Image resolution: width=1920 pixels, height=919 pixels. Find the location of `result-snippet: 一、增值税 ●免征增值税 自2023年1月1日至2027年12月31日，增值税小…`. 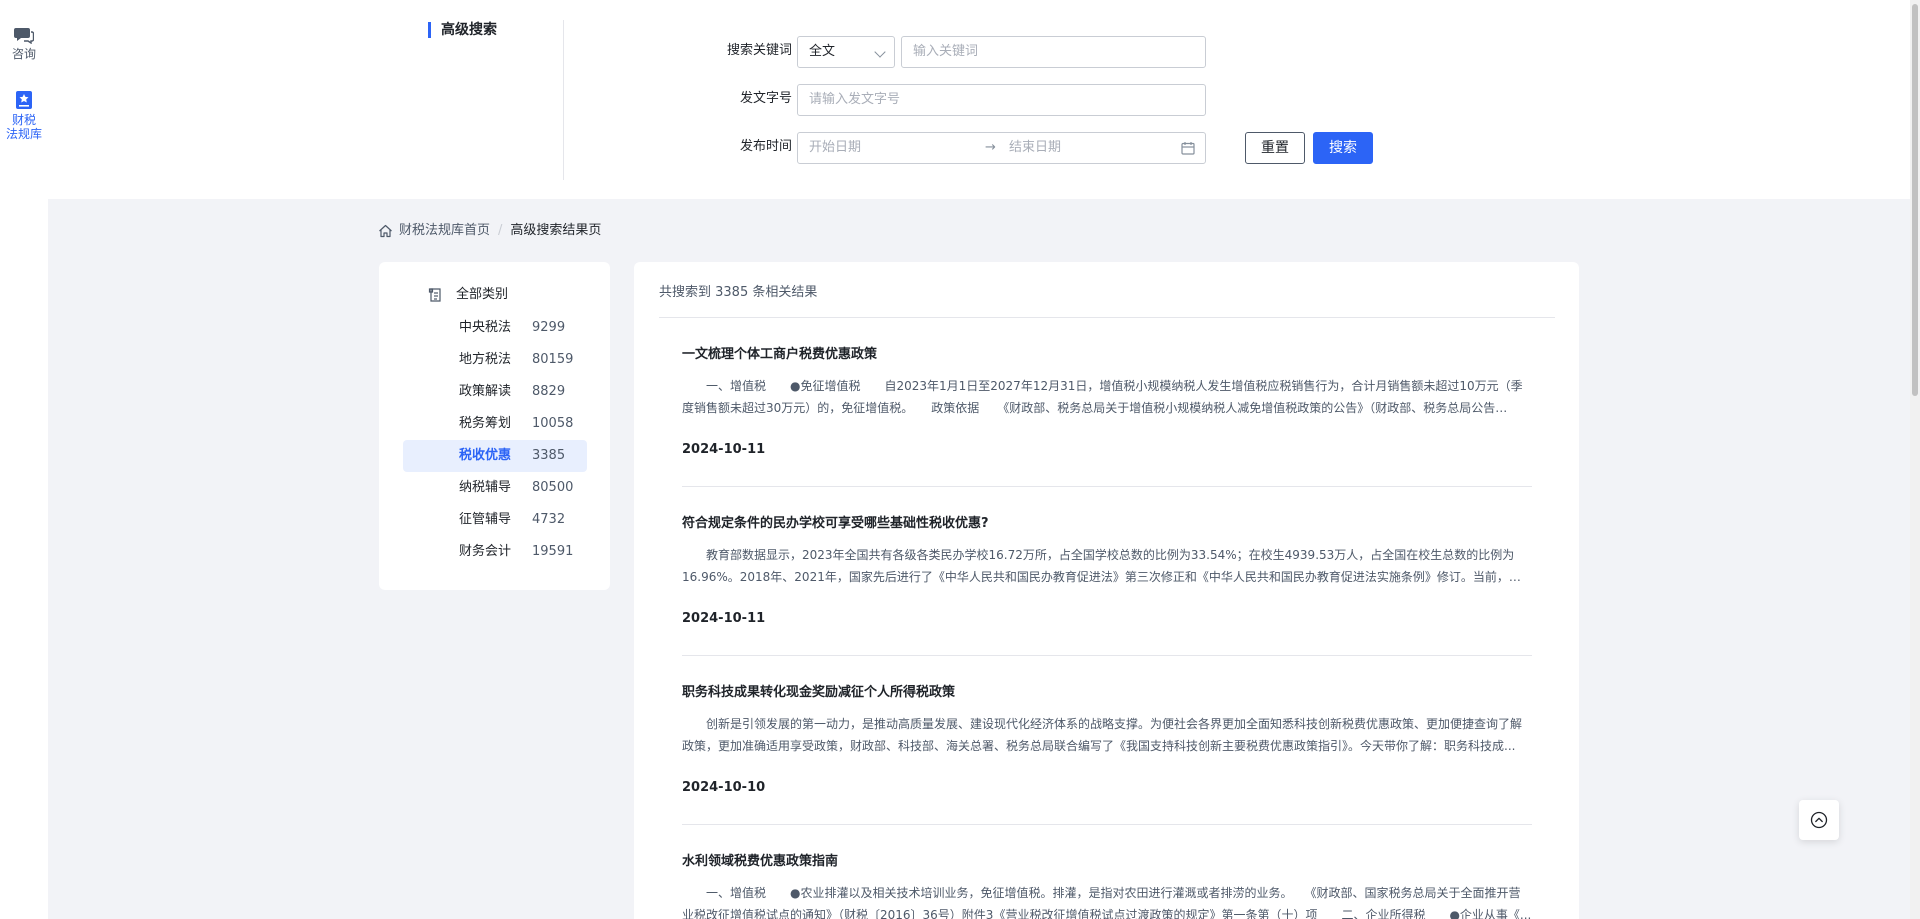

result-snippet: 一、增值税 ●免征增值税 自2023年1月1日至2027年12月31日，增值税小… is located at coordinates (1102, 397).